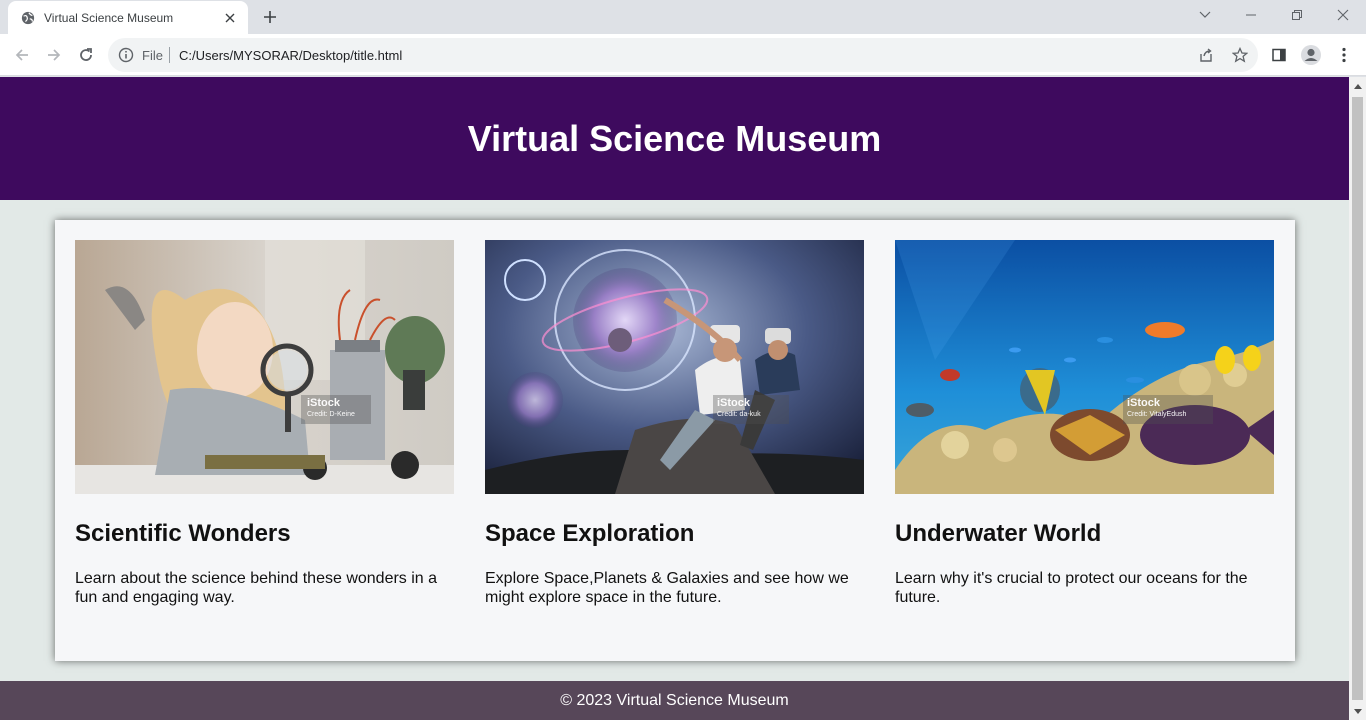 The height and width of the screenshot is (720, 1366). What do you see at coordinates (270, 17) in the screenshot?
I see `new-tab-icon` at bounding box center [270, 17].